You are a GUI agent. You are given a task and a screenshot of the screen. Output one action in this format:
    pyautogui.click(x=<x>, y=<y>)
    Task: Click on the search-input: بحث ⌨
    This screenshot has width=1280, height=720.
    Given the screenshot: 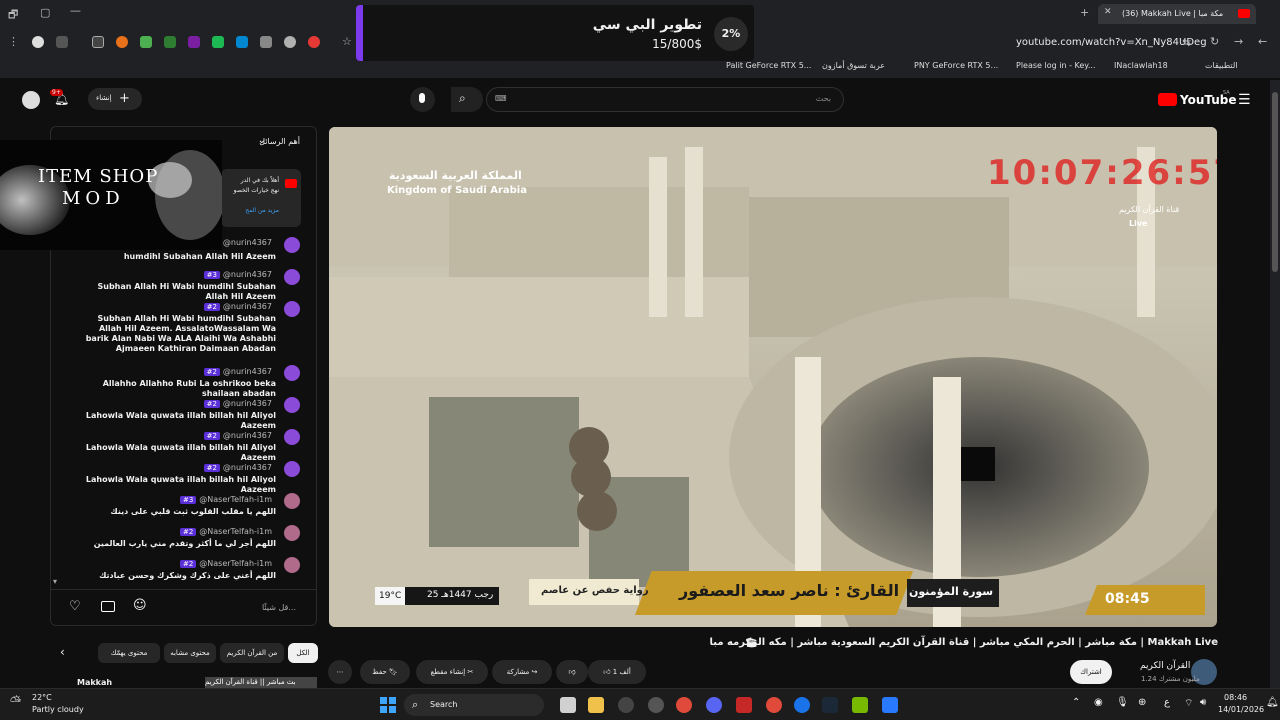 What is the action you would take?
    pyautogui.click(x=665, y=99)
    